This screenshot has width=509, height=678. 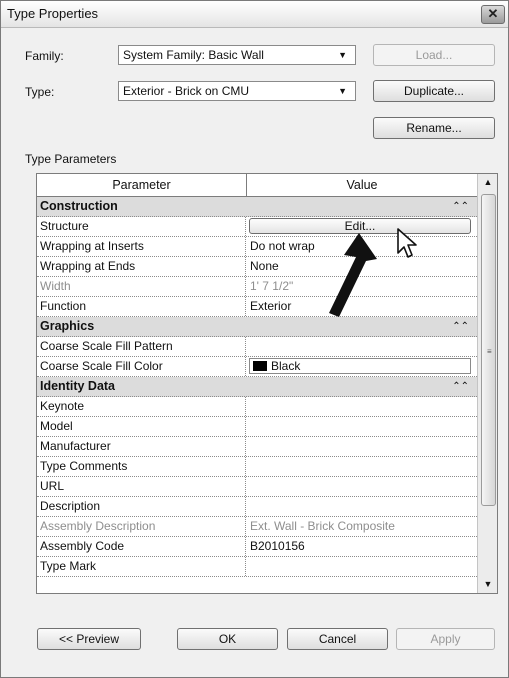 I want to click on type-dropdown: Exterior - Brick on CMU ▼, so click(x=237, y=91).